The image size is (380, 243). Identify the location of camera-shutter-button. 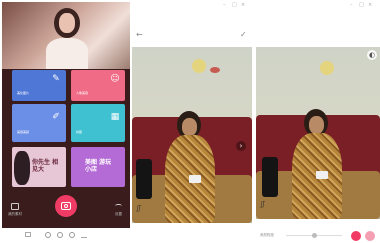
(66, 206).